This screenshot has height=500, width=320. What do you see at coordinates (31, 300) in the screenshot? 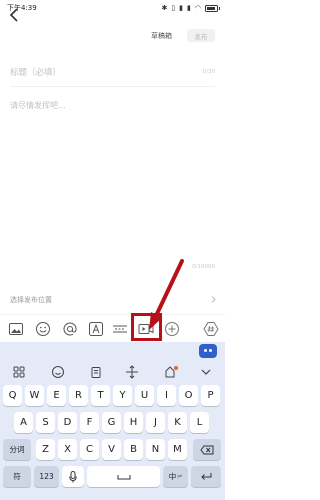
I see `location-label: 选择发布位置` at bounding box center [31, 300].